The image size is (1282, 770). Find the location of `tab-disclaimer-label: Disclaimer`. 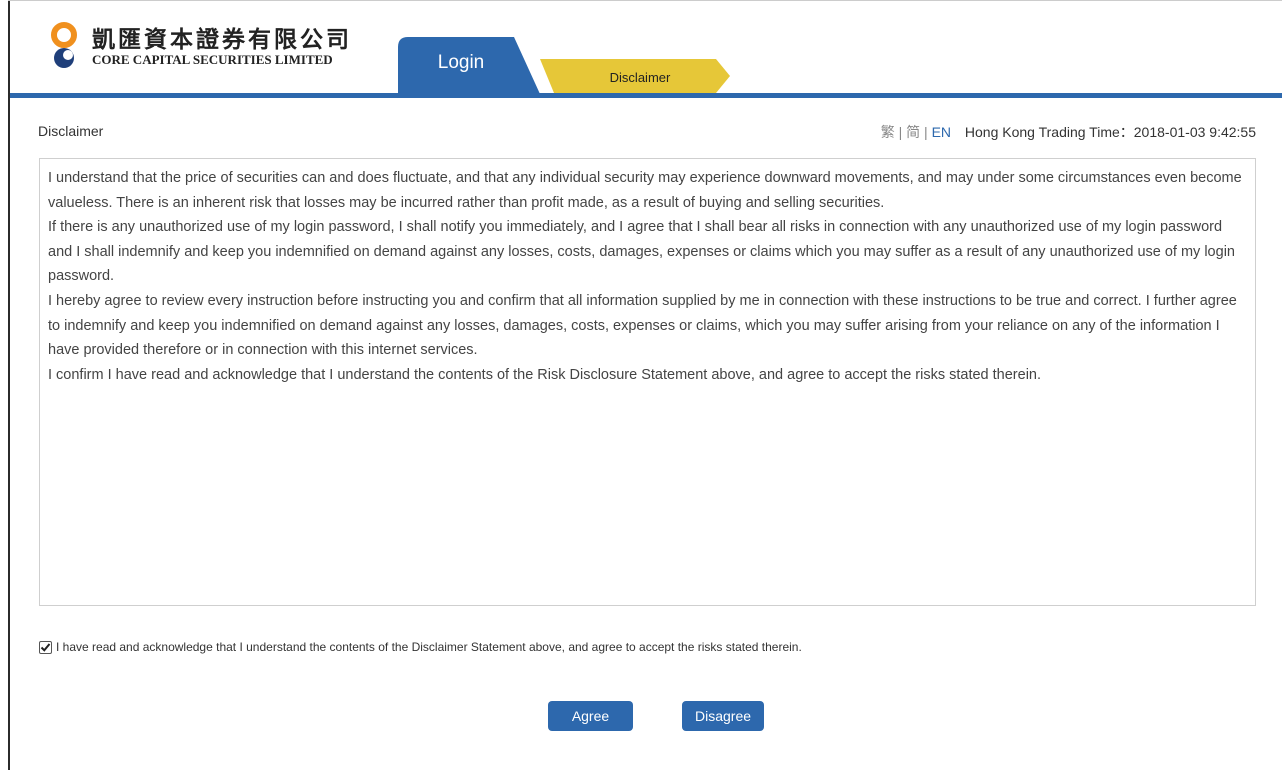

tab-disclaimer-label: Disclaimer is located at coordinates (640, 77).